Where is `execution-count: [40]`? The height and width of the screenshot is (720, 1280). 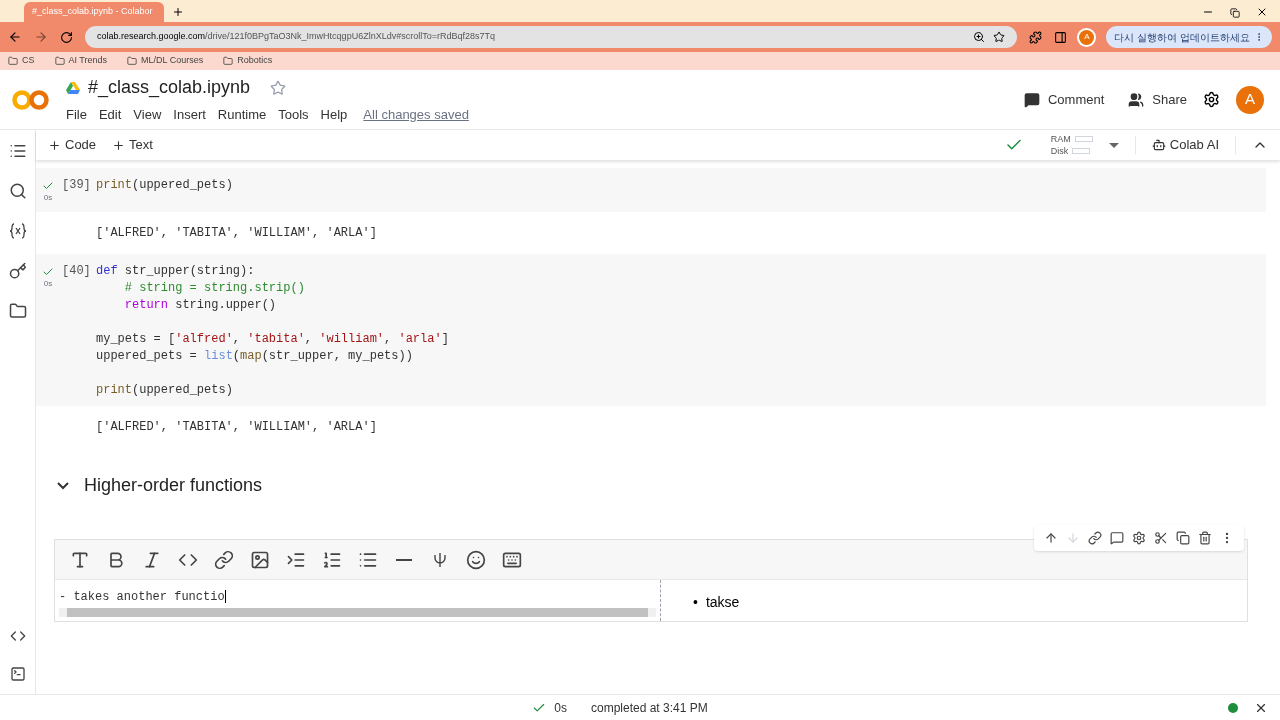 execution-count: [40] is located at coordinates (76, 271).